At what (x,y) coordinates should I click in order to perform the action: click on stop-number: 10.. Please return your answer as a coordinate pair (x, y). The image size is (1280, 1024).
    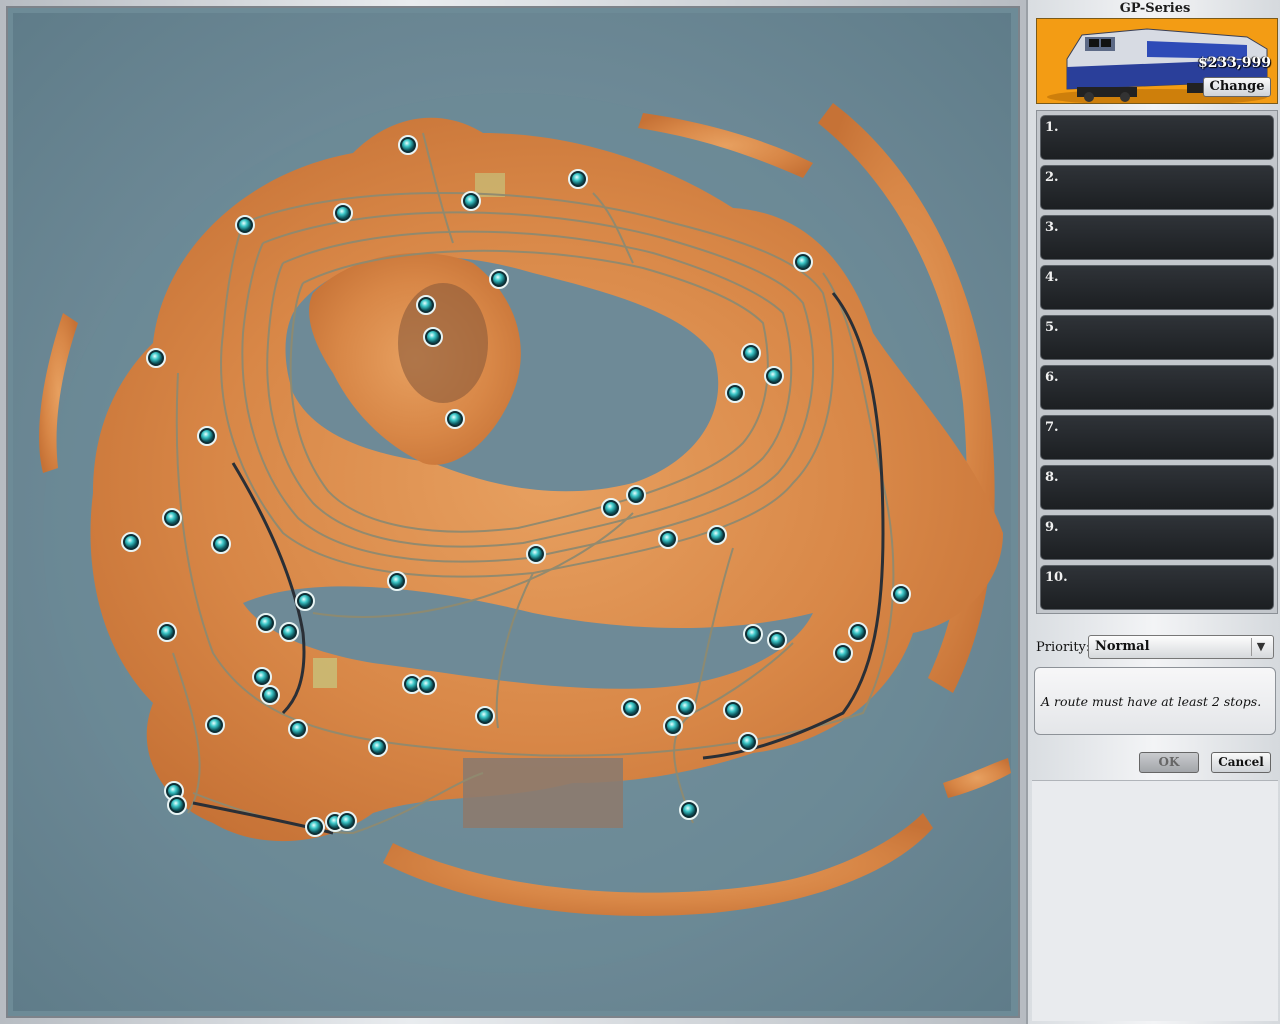
    Looking at the image, I should click on (1056, 577).